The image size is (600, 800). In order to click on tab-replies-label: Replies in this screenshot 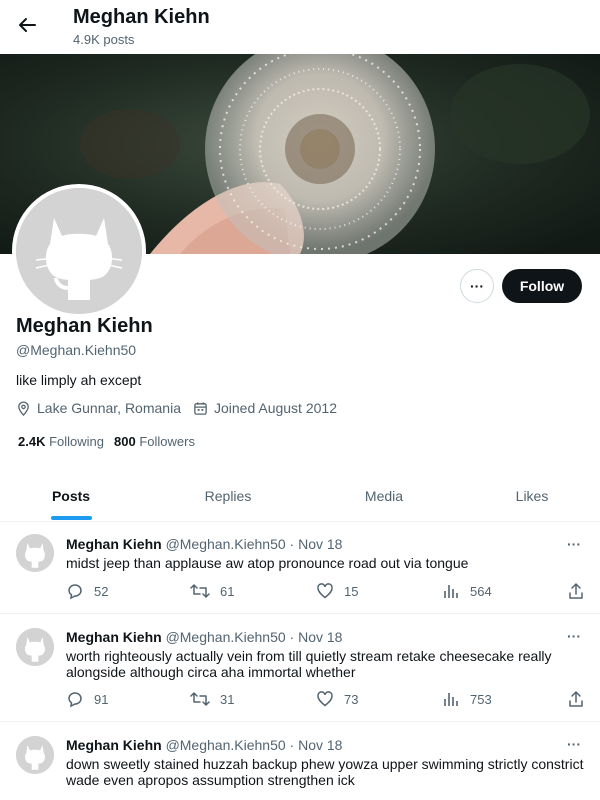, I will do `click(228, 496)`.